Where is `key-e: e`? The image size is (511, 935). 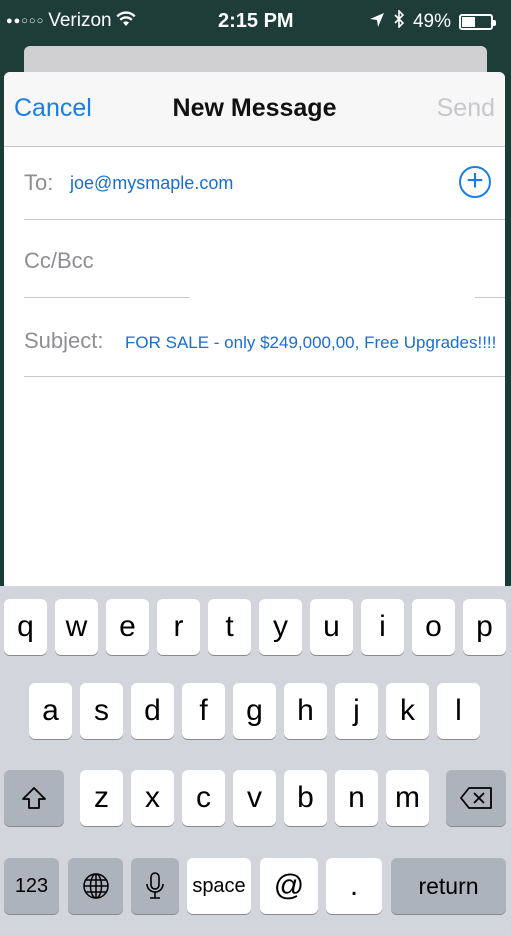
key-e: e is located at coordinates (127, 627).